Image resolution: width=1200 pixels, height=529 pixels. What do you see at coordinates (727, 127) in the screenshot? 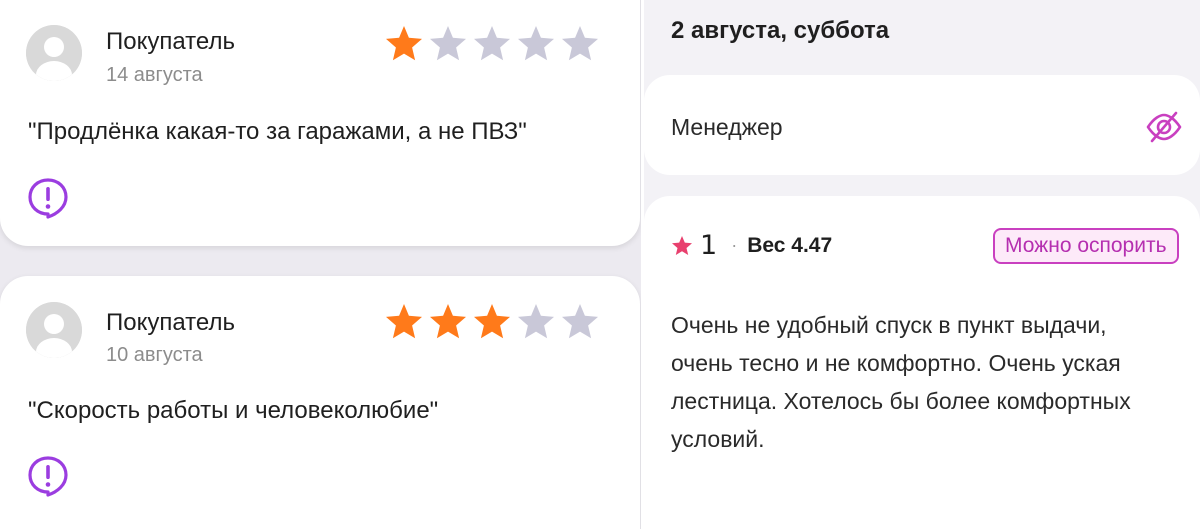
I see `manager-label: Менеджер` at bounding box center [727, 127].